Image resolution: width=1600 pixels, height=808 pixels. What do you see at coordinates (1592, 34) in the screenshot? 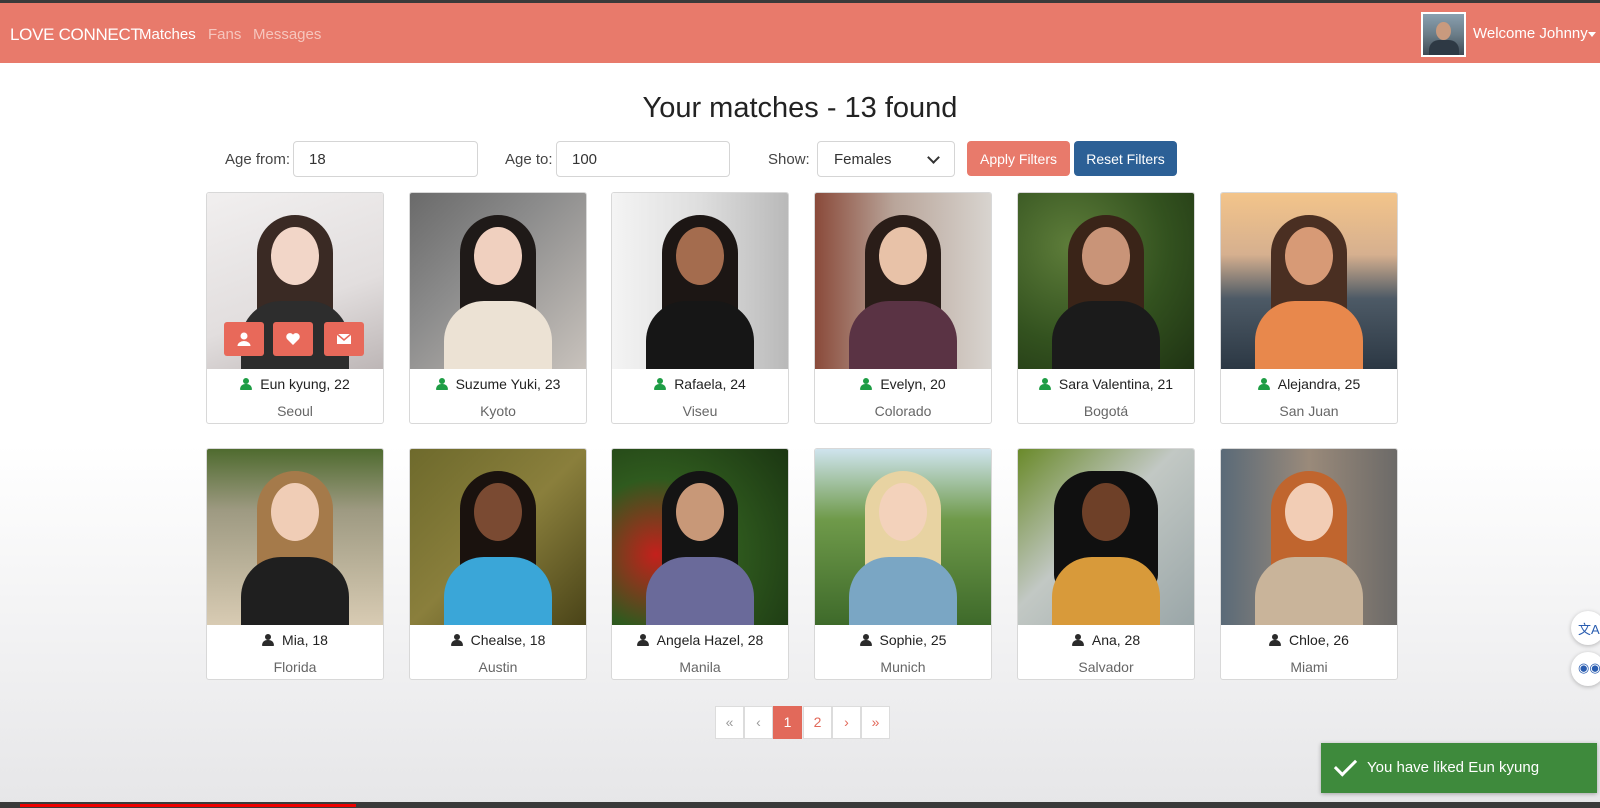
I see `caret-down-icon` at bounding box center [1592, 34].